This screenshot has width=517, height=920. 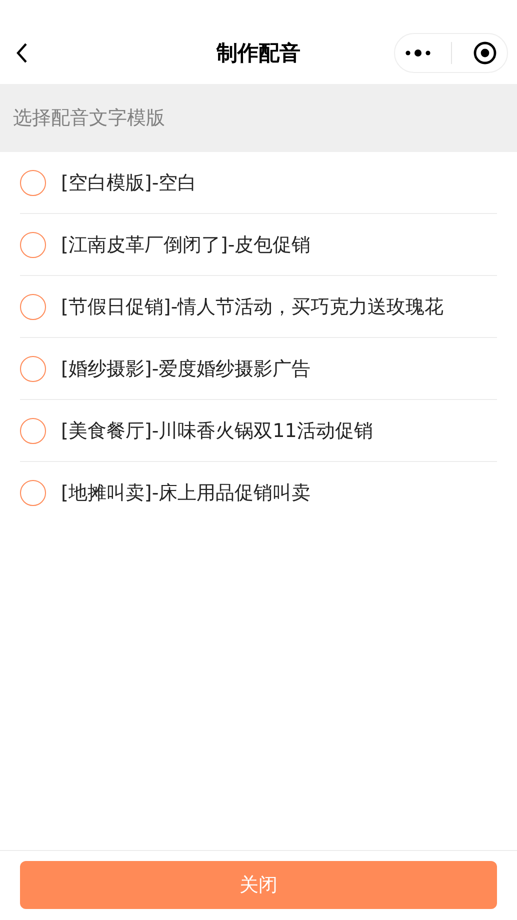 I want to click on template-option: [地摊叫卖]-床上用品促销叫卖, so click(x=258, y=493).